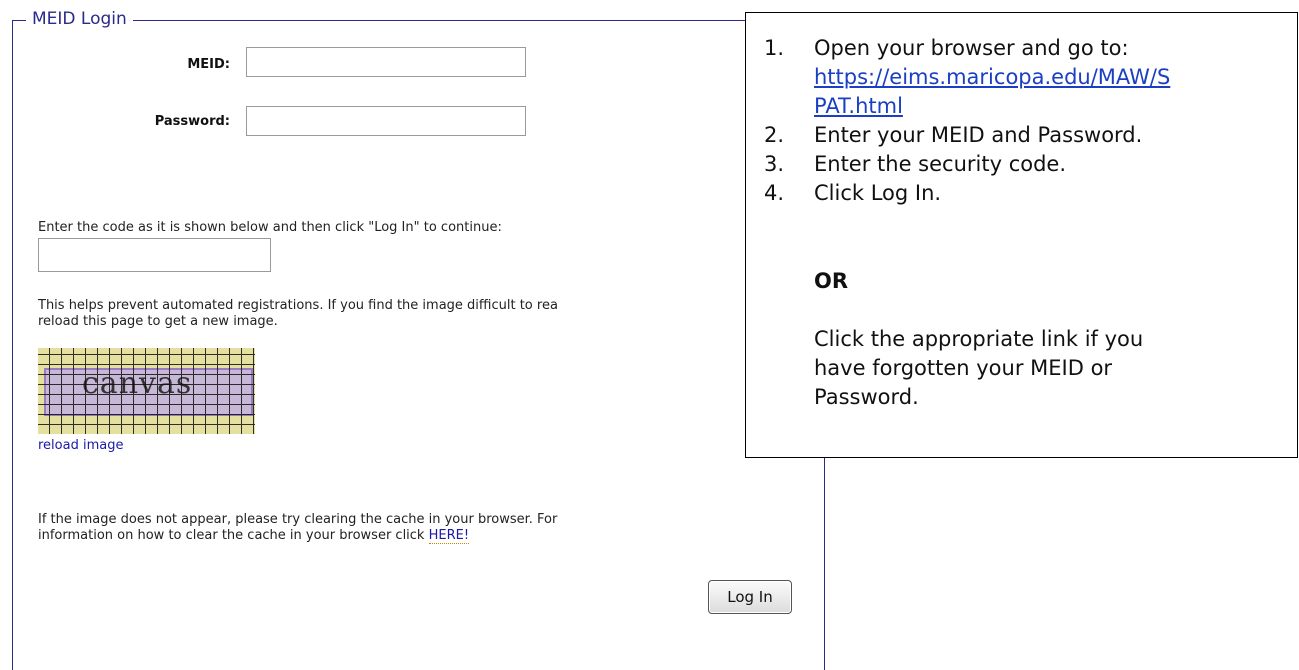 The image size is (1299, 670). I want to click on alt-text-line3: Password., so click(866, 397).